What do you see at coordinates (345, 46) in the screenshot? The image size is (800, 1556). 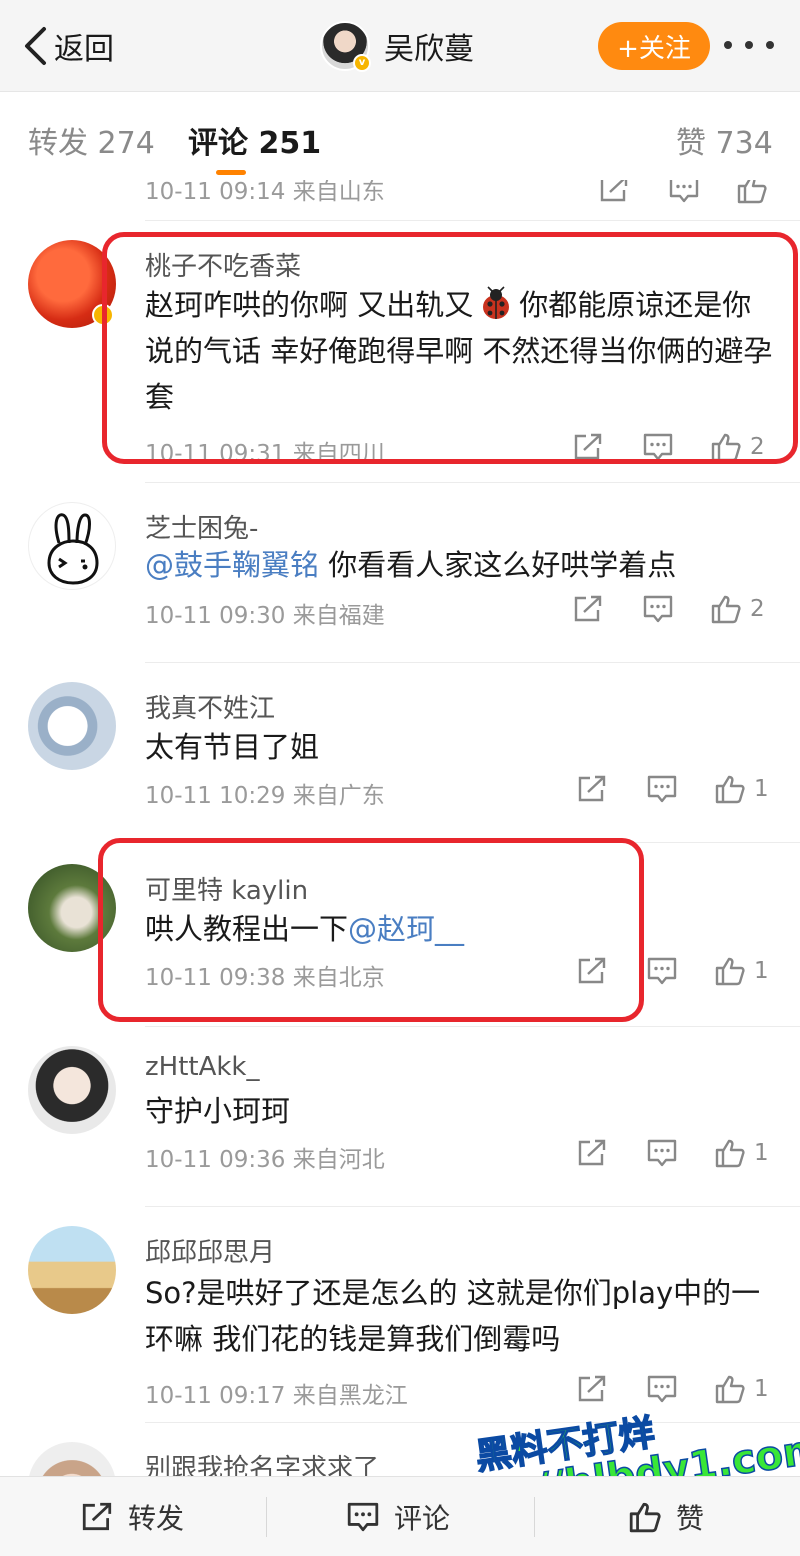 I see `avatar: v` at bounding box center [345, 46].